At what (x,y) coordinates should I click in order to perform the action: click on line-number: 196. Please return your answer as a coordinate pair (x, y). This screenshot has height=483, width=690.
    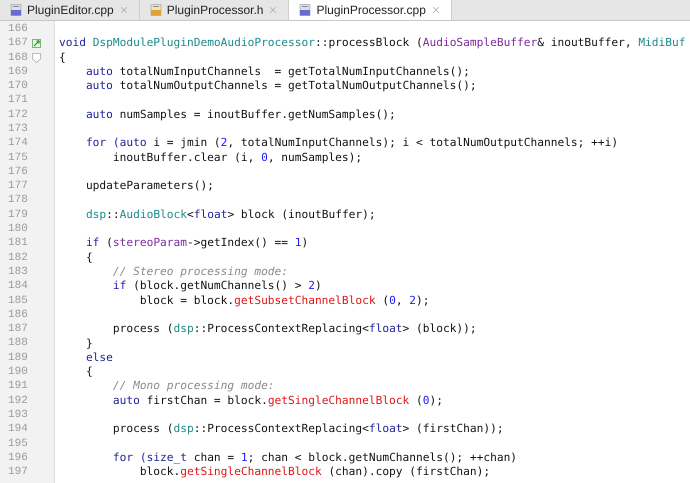
    Looking at the image, I should click on (18, 458).